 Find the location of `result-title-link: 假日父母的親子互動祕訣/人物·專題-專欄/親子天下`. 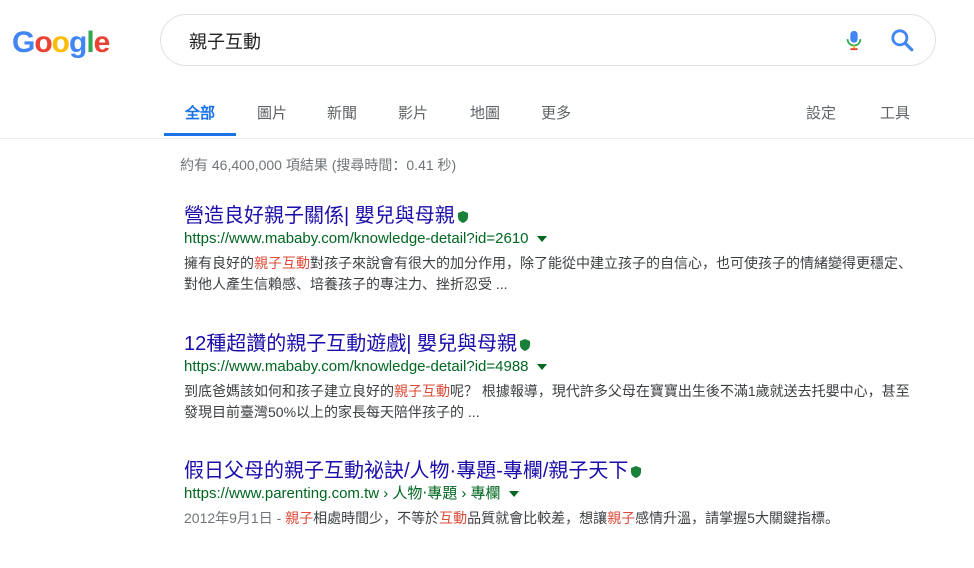

result-title-link: 假日父母的親子互動祕訣/人物·專題-專欄/親子天下 is located at coordinates (554, 471).